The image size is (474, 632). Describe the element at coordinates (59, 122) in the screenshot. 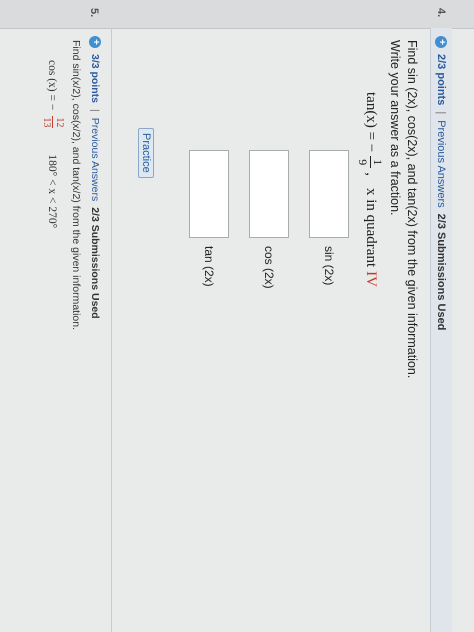

I see `q5-fraction-numerator: 12` at that location.